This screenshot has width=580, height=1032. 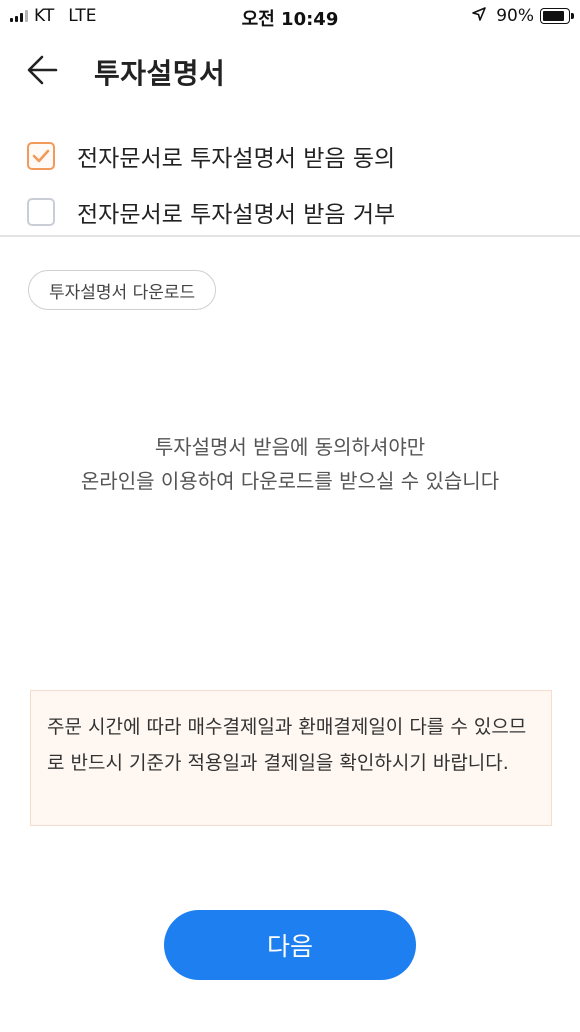 What do you see at coordinates (290, 70) in the screenshot?
I see `header: 투자설명서` at bounding box center [290, 70].